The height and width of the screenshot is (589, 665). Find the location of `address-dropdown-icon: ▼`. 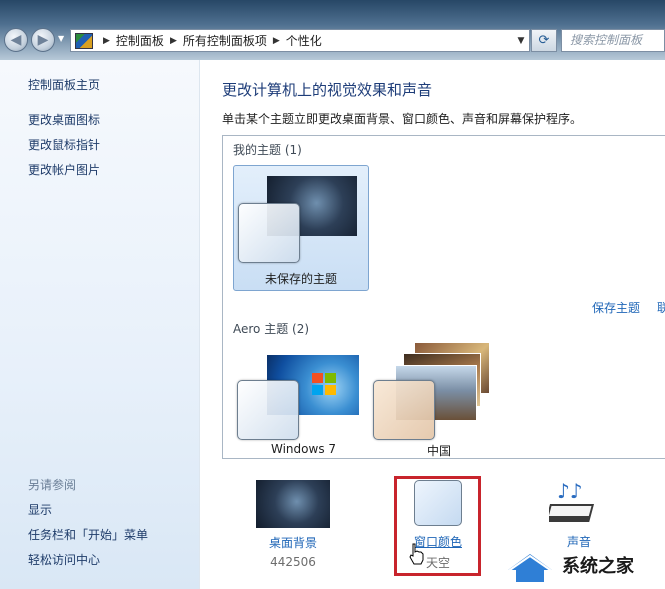

address-dropdown-icon: ▼ is located at coordinates (521, 41).